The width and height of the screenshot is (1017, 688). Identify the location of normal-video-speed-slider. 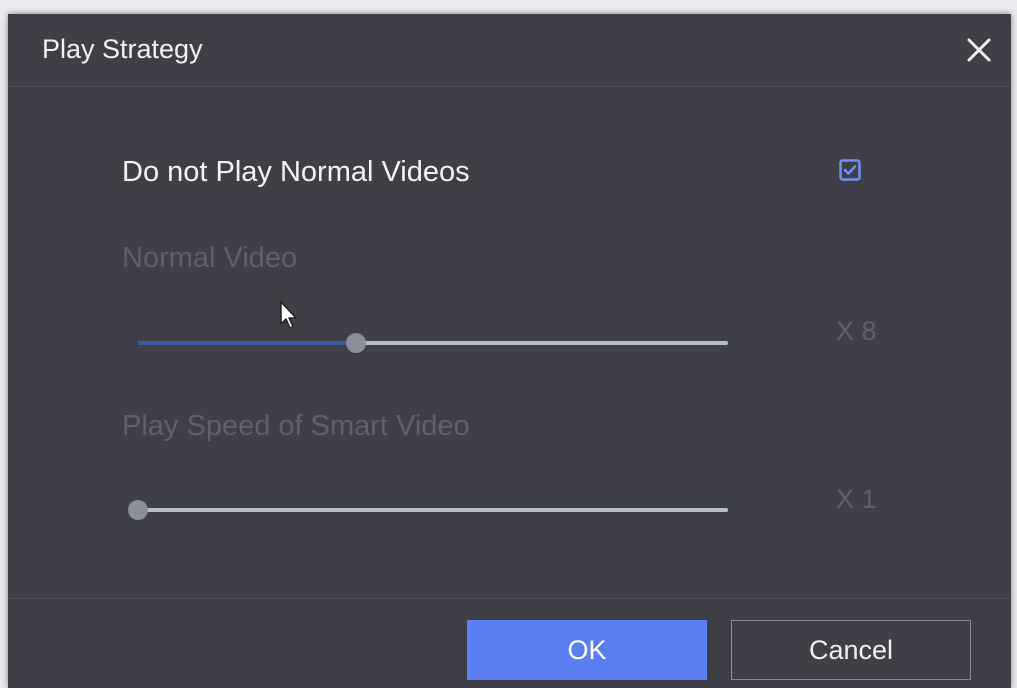
(433, 343).